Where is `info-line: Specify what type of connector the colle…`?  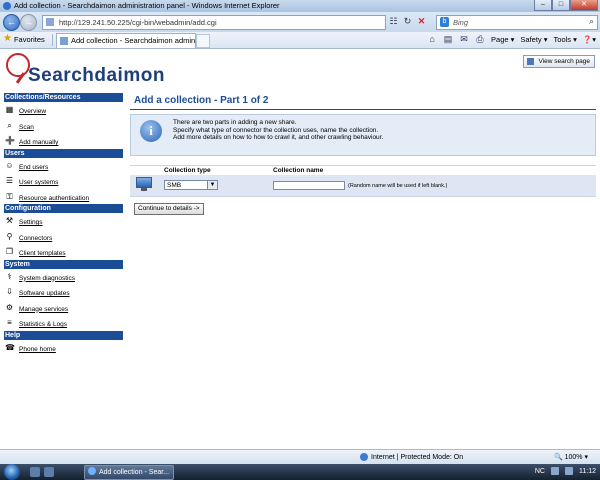
info-line: Specify what type of connector the colle… is located at coordinates (276, 130).